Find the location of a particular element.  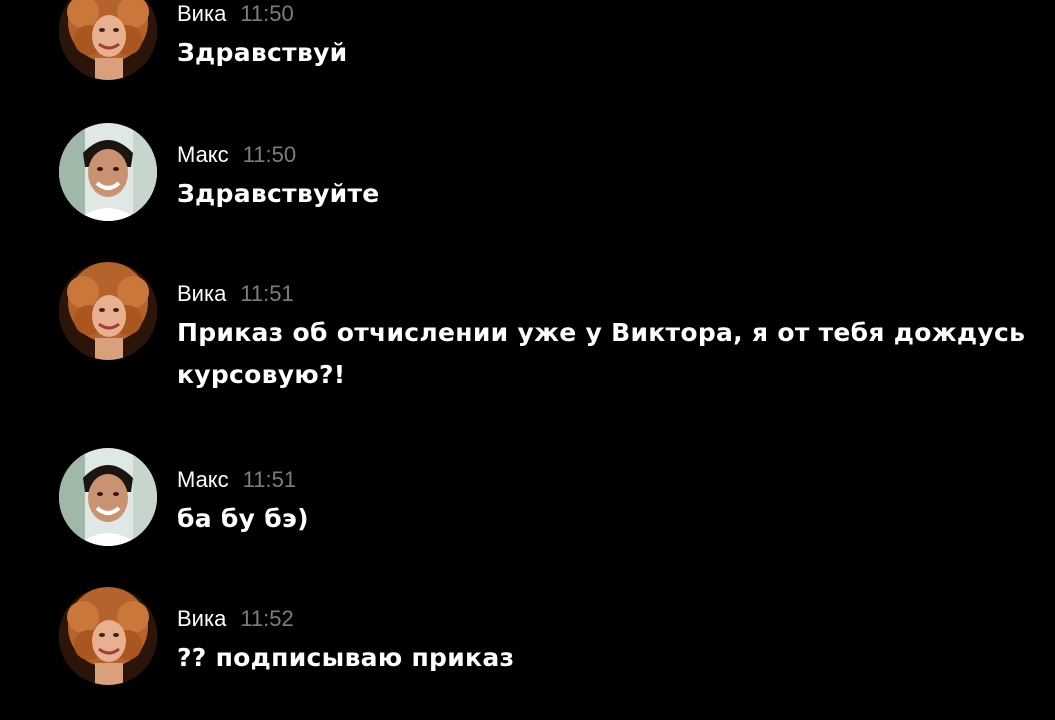

message-text: ба бу бэ) is located at coordinates (243, 518).